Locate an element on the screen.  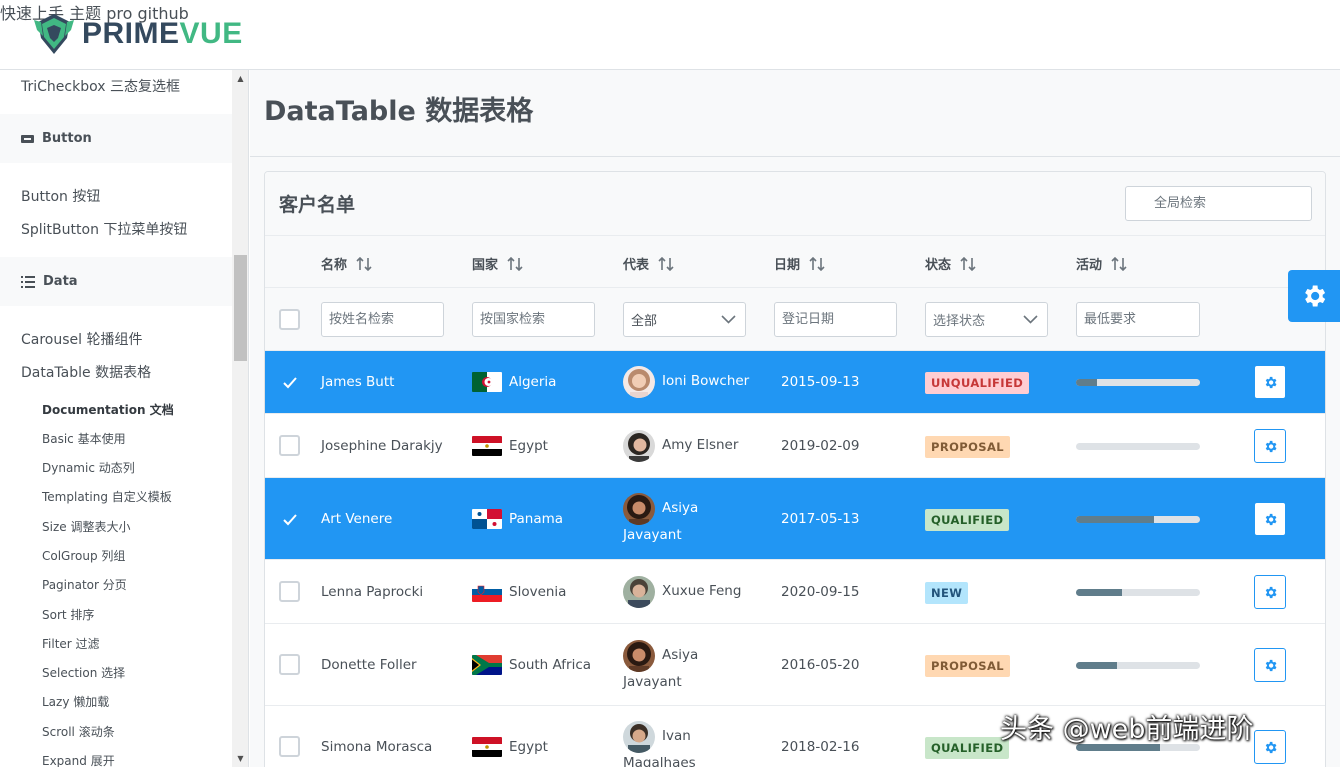
date-filter-input is located at coordinates (835, 319).